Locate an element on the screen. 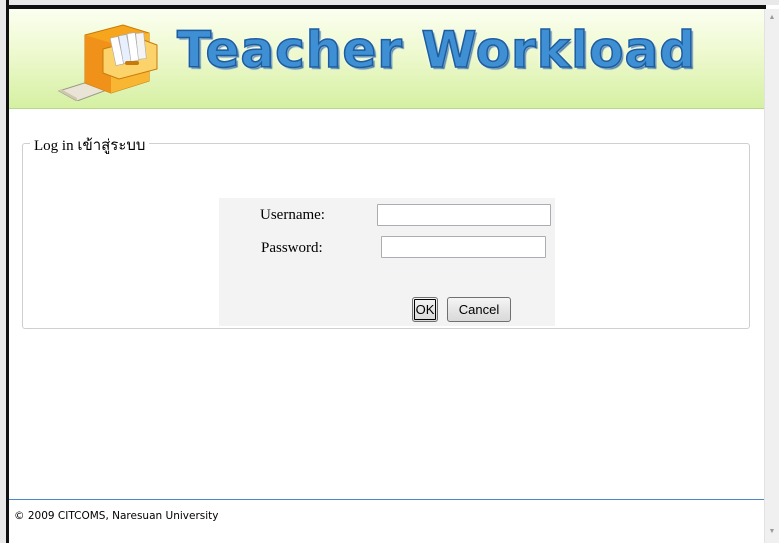  password-label: Password: is located at coordinates (292, 248).